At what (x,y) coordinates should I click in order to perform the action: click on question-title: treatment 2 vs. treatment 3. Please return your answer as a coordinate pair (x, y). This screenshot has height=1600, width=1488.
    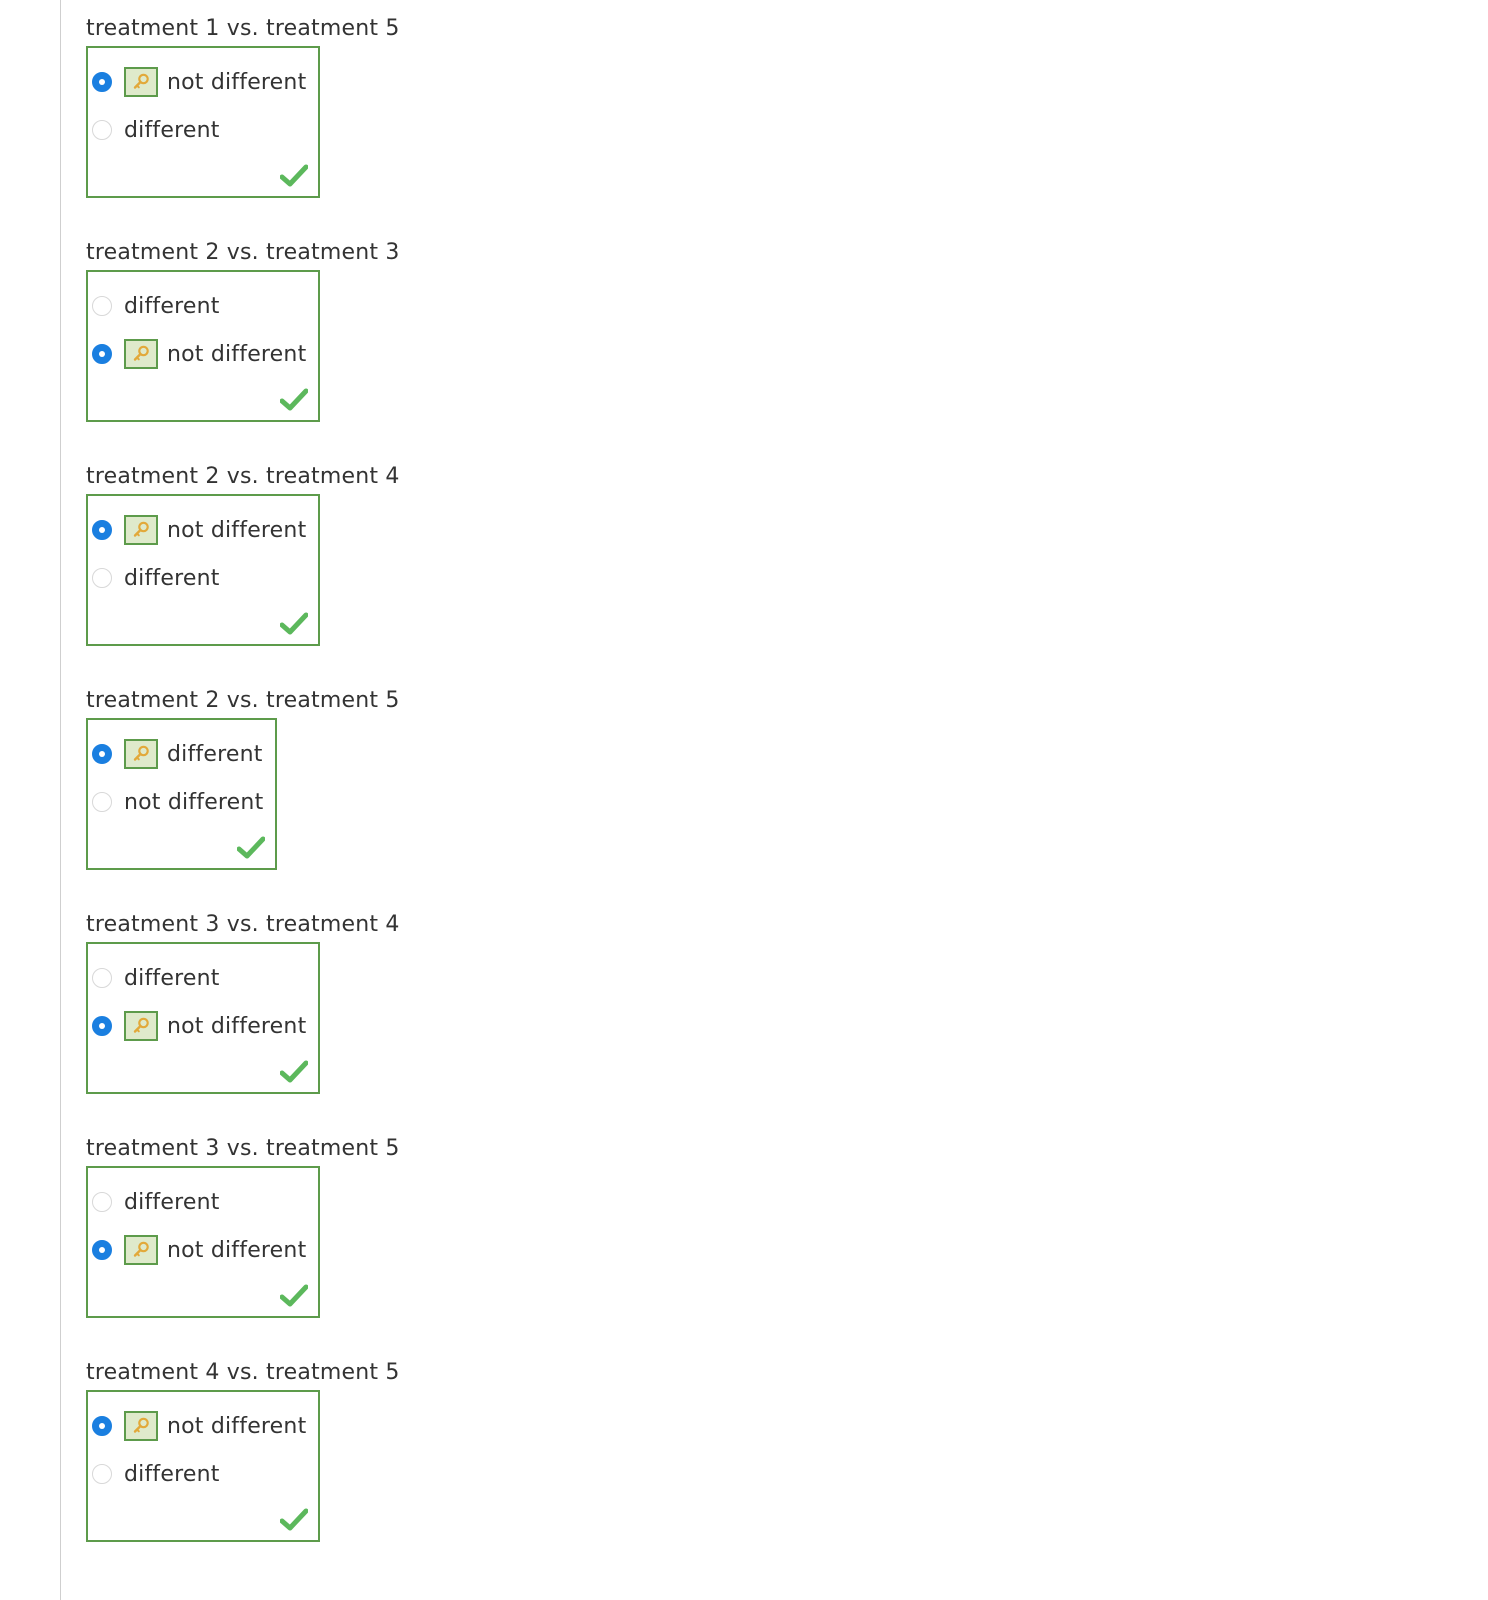
    Looking at the image, I should click on (243, 252).